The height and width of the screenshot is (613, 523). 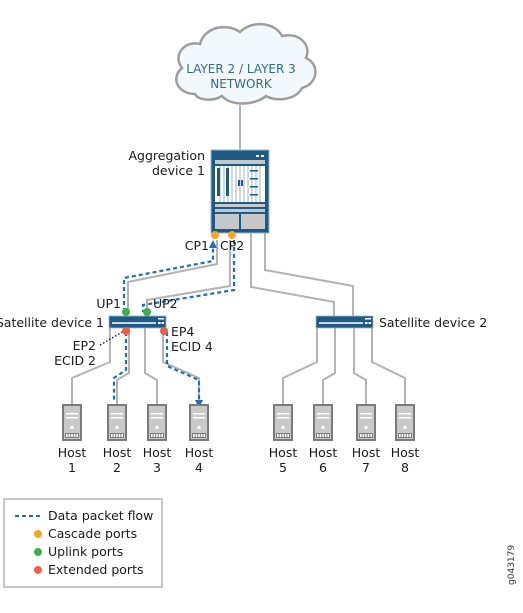 I want to click on link-sat2-host7, so click(x=360, y=366).